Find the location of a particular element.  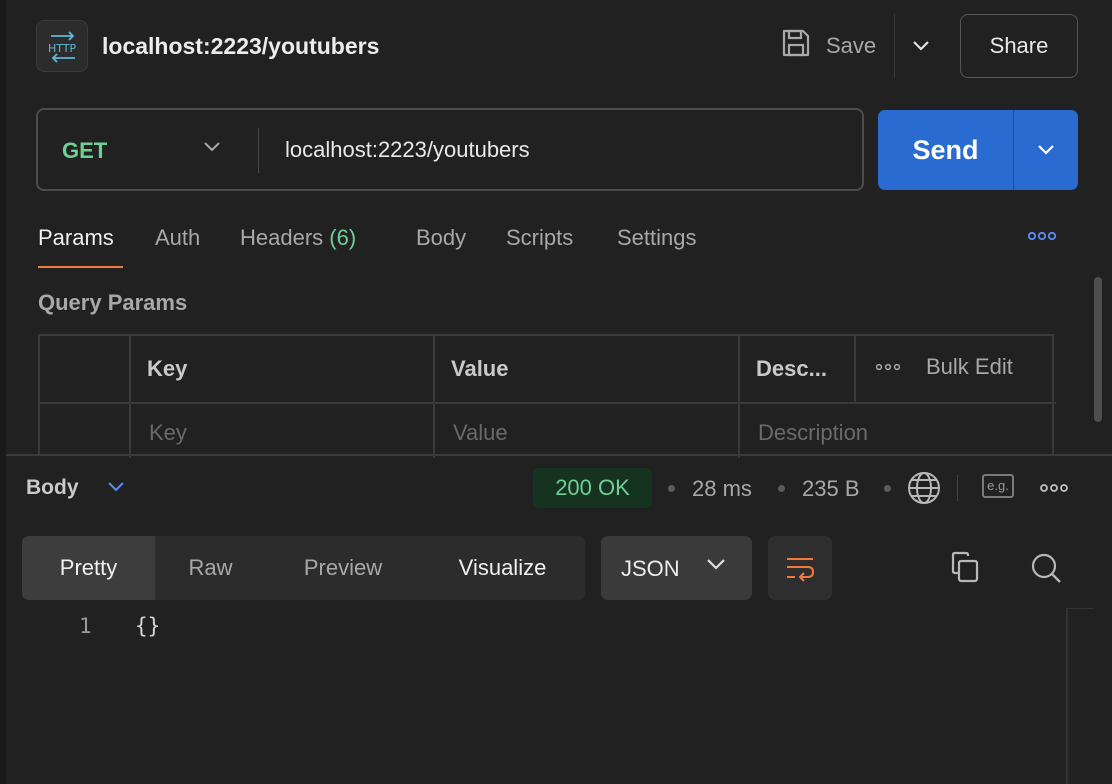

save-divider is located at coordinates (894, 46).